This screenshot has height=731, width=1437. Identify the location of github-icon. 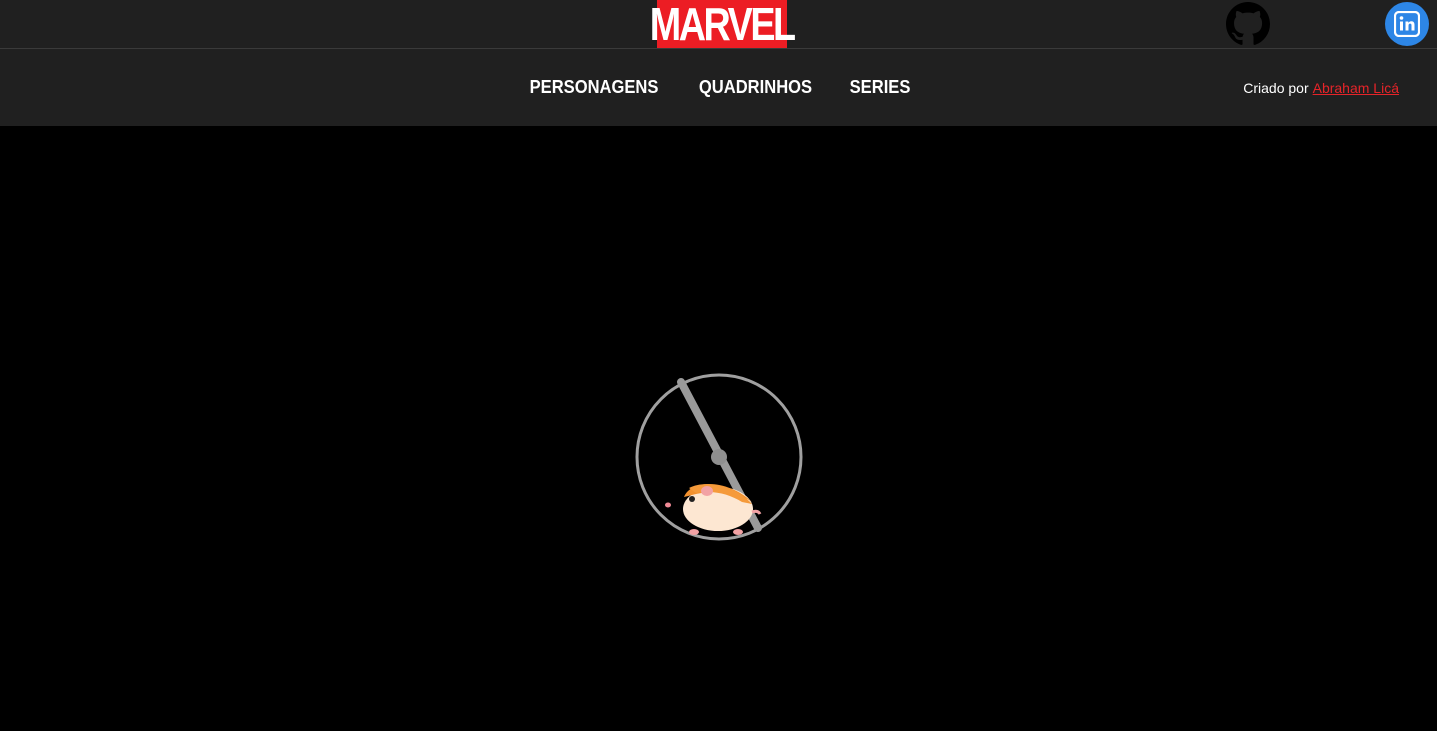
(1248, 23).